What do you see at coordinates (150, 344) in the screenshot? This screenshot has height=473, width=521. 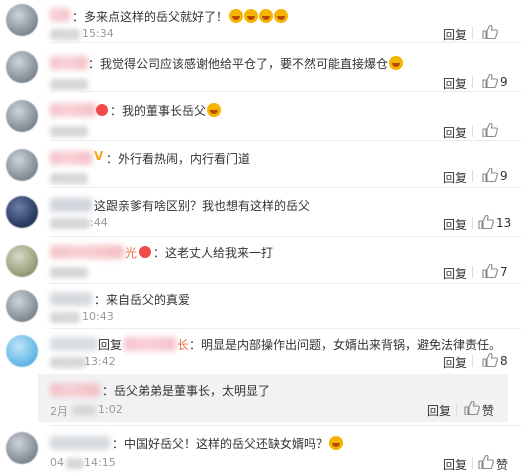 I see `reply-target-username` at bounding box center [150, 344].